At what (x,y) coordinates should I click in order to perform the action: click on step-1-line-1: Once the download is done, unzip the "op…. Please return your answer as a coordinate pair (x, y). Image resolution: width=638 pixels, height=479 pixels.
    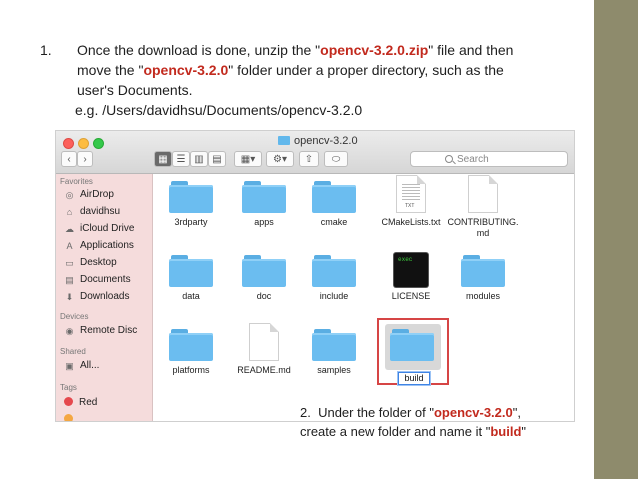
    Looking at the image, I should click on (328, 50).